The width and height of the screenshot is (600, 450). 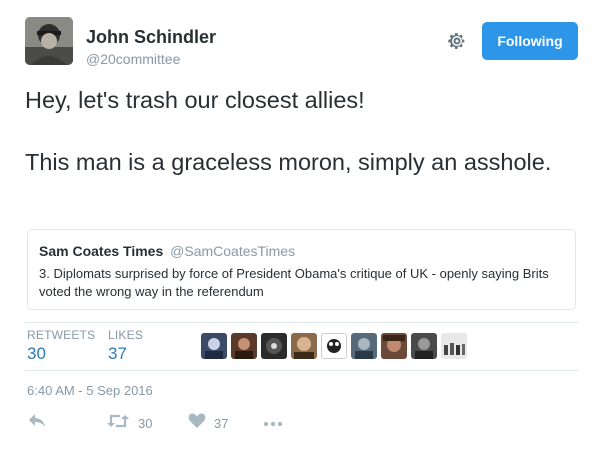 What do you see at coordinates (300, 424) in the screenshot?
I see `action-bar: 30 37` at bounding box center [300, 424].